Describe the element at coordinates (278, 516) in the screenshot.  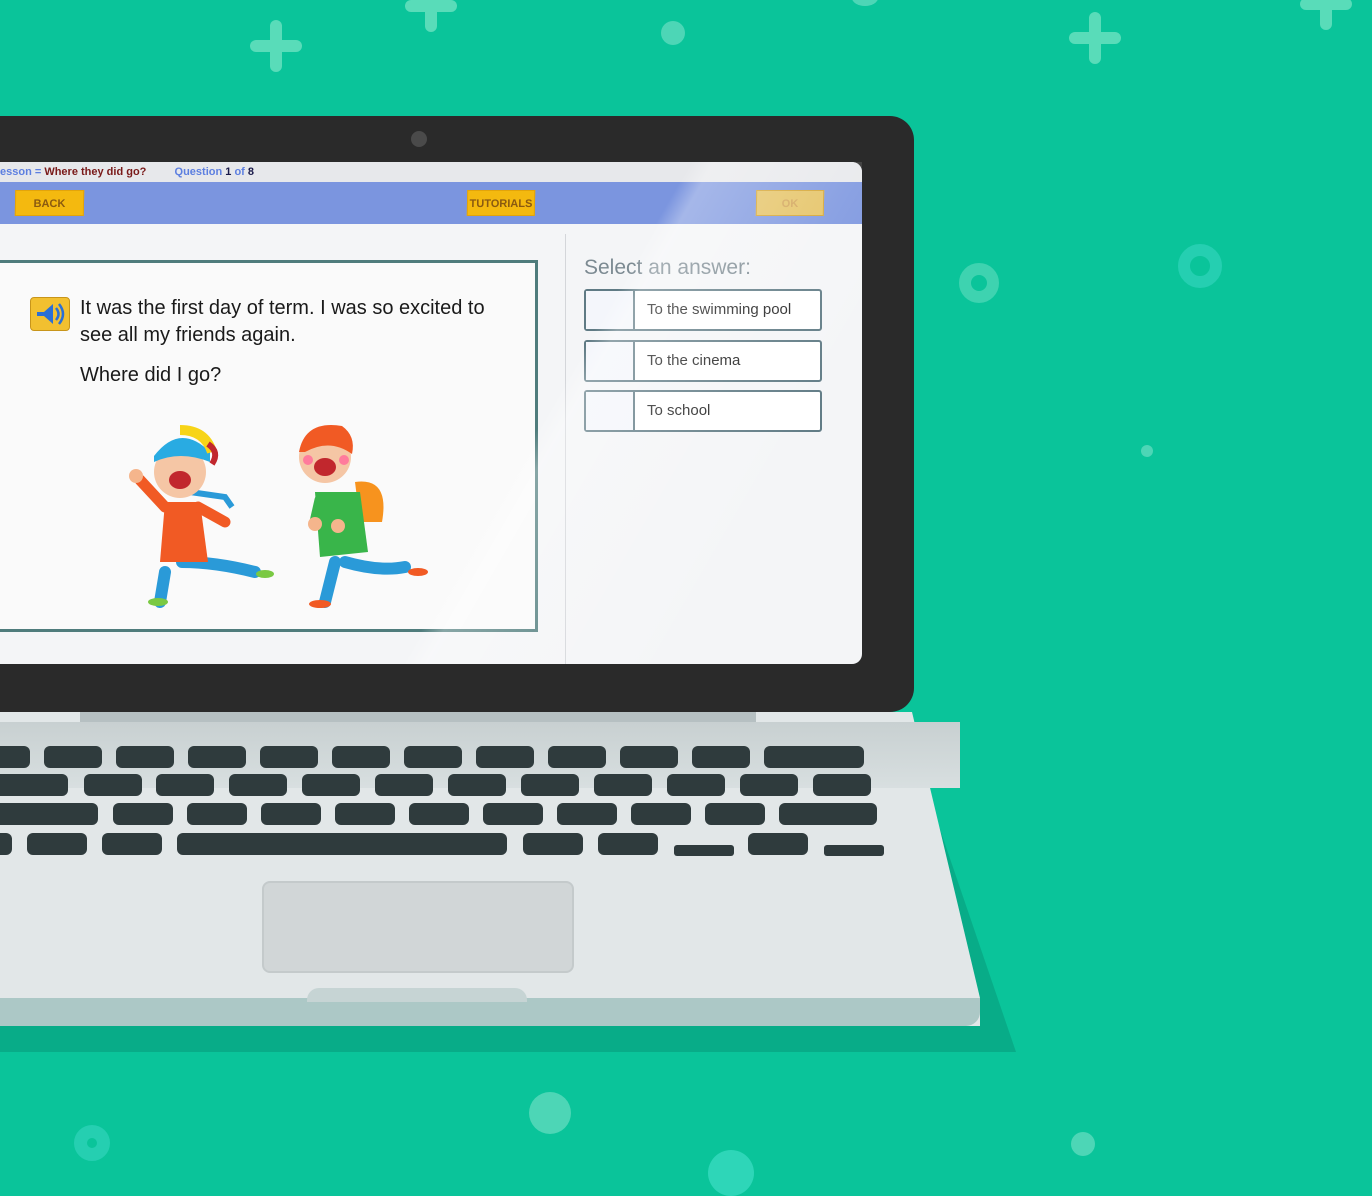
I see `children-illustration` at that location.